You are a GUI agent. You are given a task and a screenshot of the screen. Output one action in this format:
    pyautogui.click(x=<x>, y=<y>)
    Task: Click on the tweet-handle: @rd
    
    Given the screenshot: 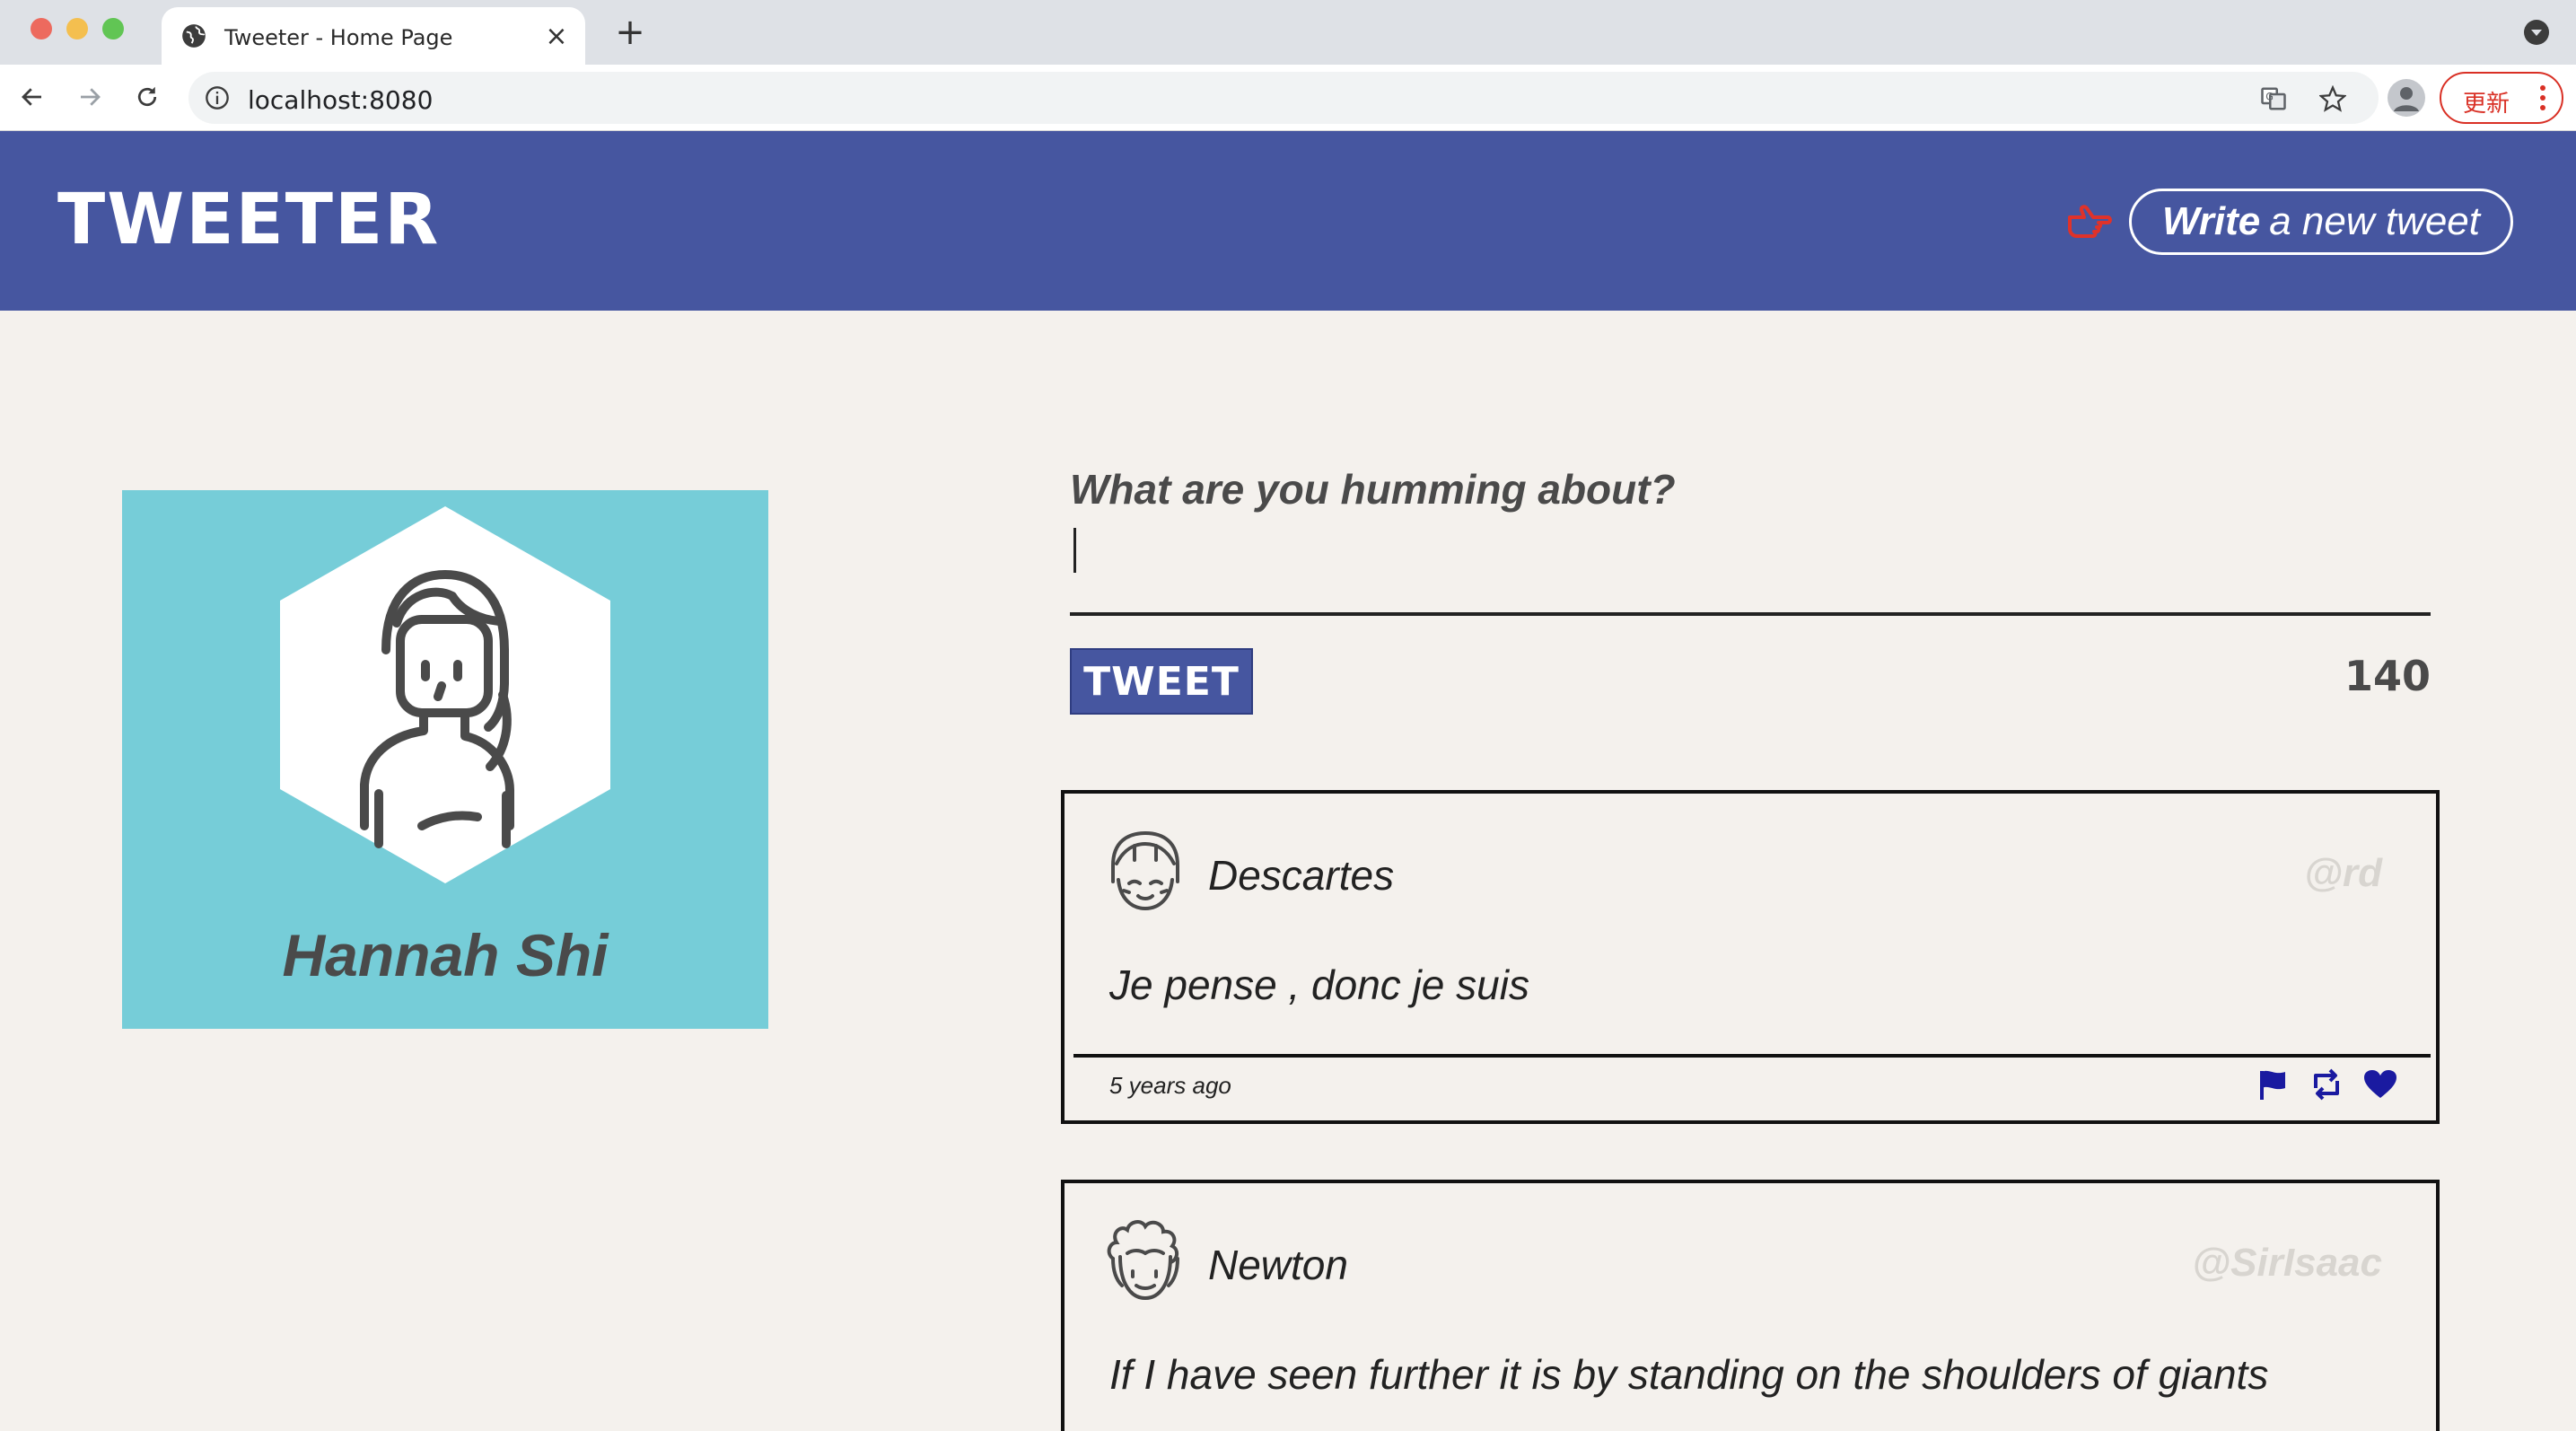 What is the action you would take?
    pyautogui.click(x=2343, y=873)
    